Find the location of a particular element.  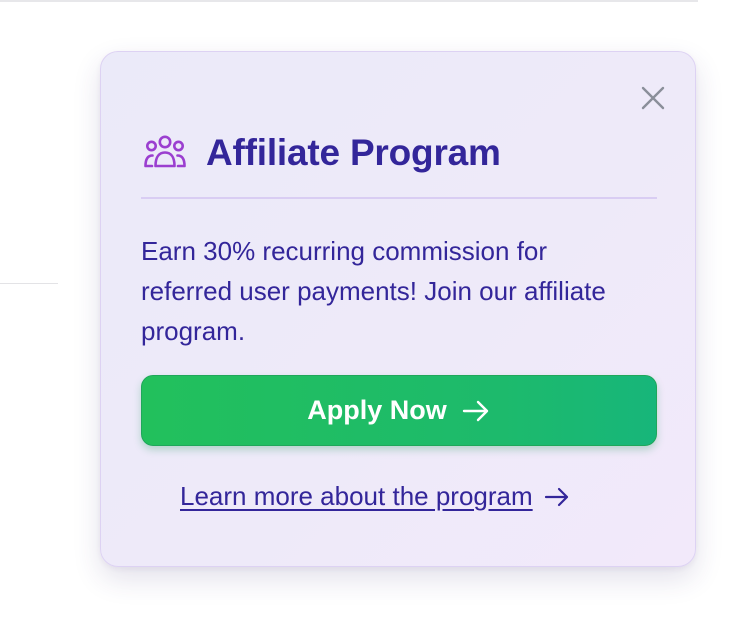

learn-more-link: Learn more about the program is located at coordinates (375, 496).